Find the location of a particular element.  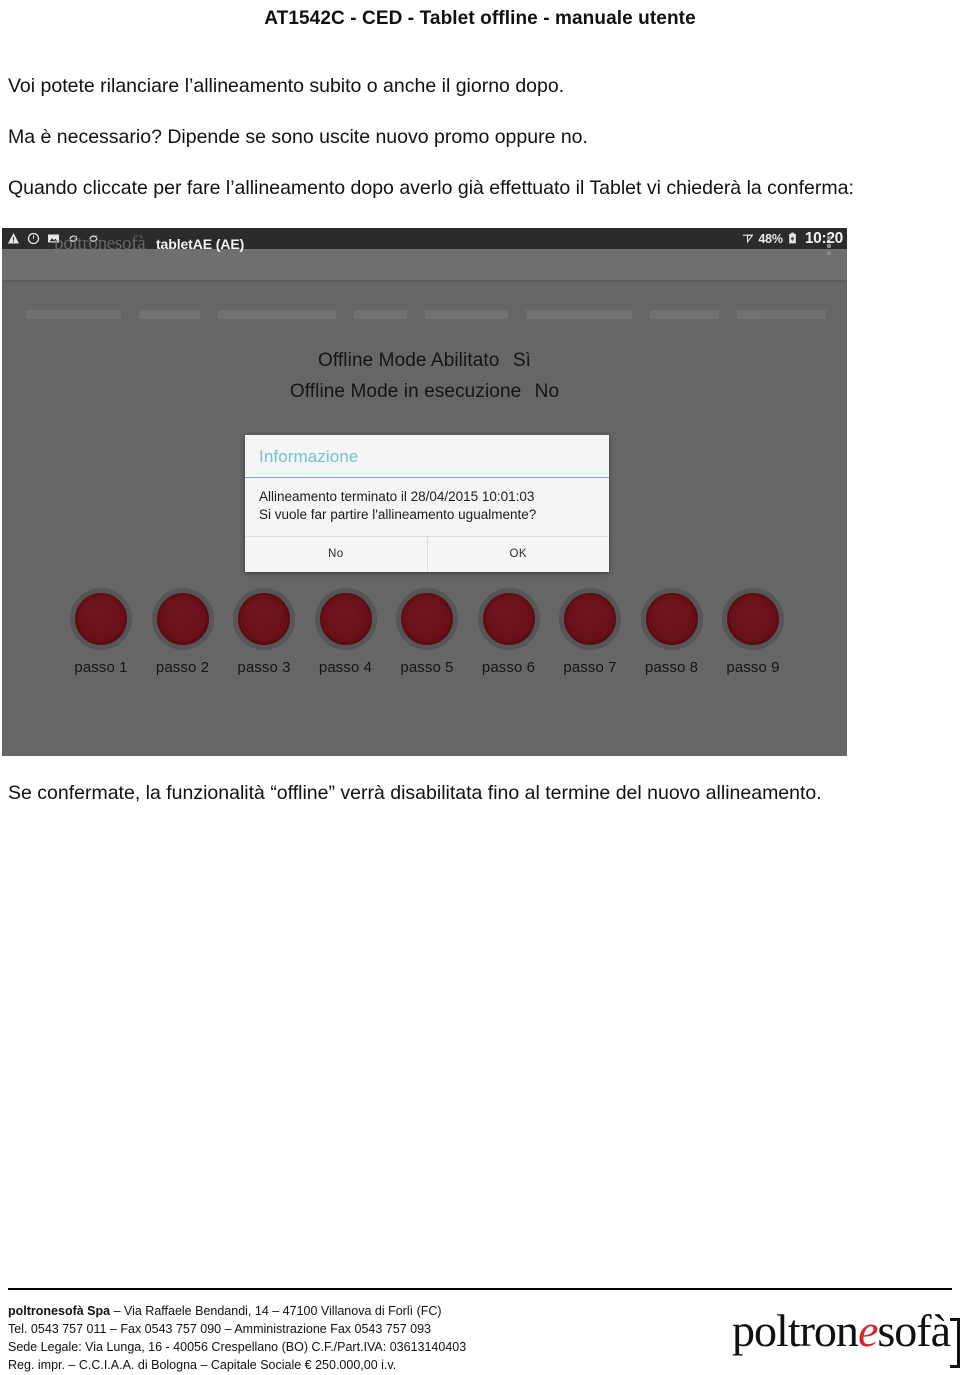

wifi-icon is located at coordinates (748, 238).